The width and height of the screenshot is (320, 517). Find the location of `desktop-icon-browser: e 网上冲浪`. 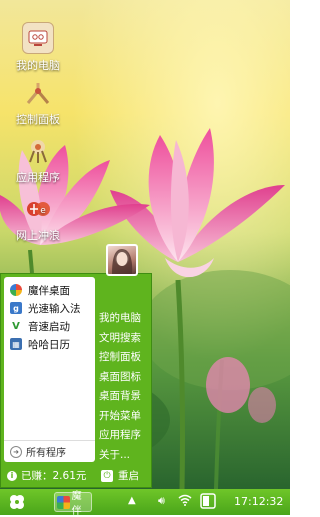

desktop-icon-browser: e 网上冲浪 is located at coordinates (38, 218).